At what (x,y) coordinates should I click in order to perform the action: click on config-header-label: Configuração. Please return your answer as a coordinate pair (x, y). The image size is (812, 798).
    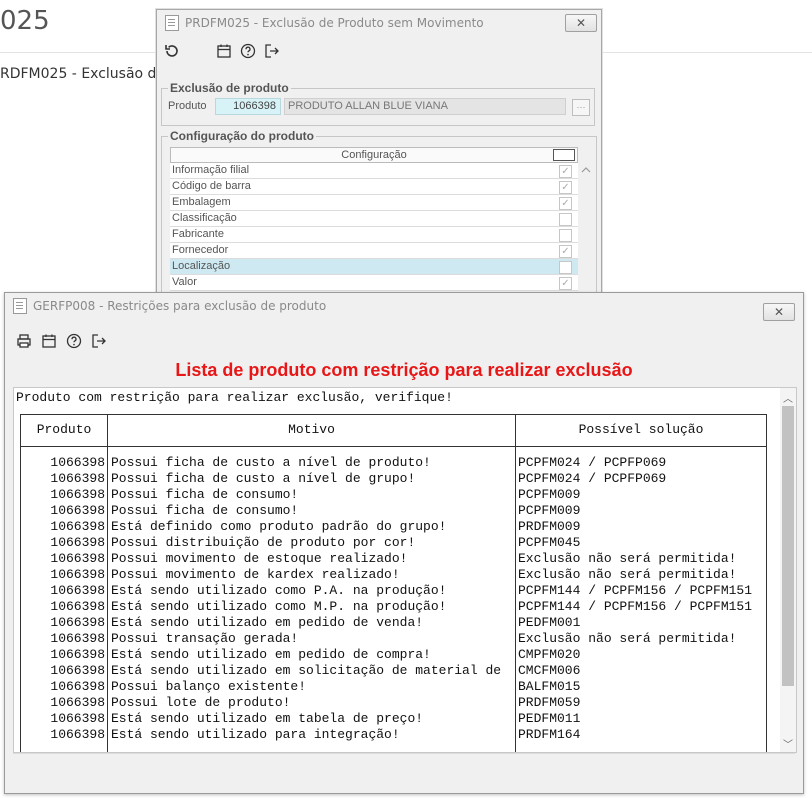
    Looking at the image, I should click on (374, 155).